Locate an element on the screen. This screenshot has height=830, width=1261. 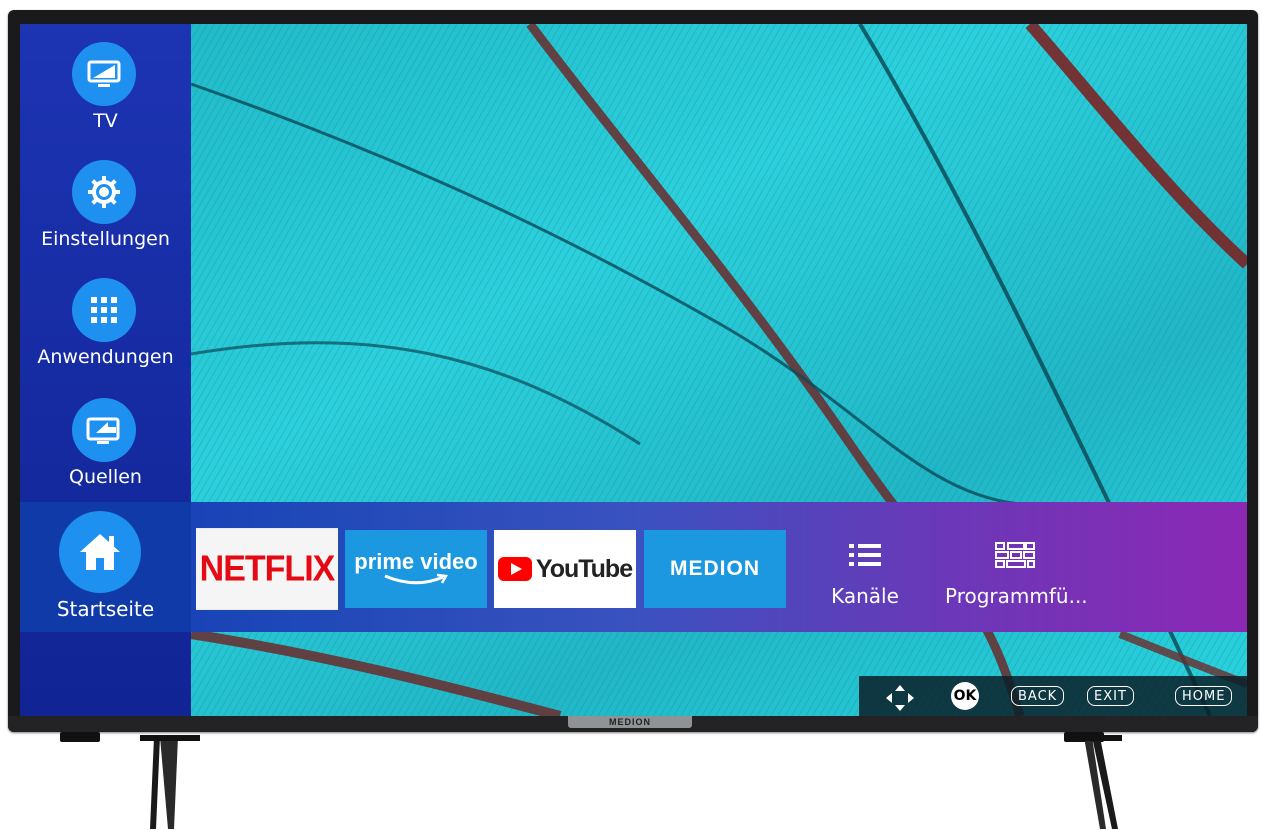
channels-button: Kanäle is located at coordinates (865, 575).